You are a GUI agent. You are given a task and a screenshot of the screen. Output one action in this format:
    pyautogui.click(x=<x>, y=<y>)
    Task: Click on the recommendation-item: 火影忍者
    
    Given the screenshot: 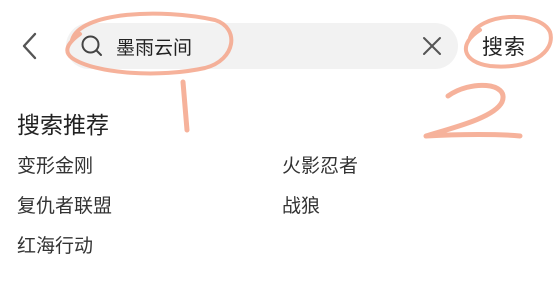 What is the action you would take?
    pyautogui.click(x=320, y=166)
    